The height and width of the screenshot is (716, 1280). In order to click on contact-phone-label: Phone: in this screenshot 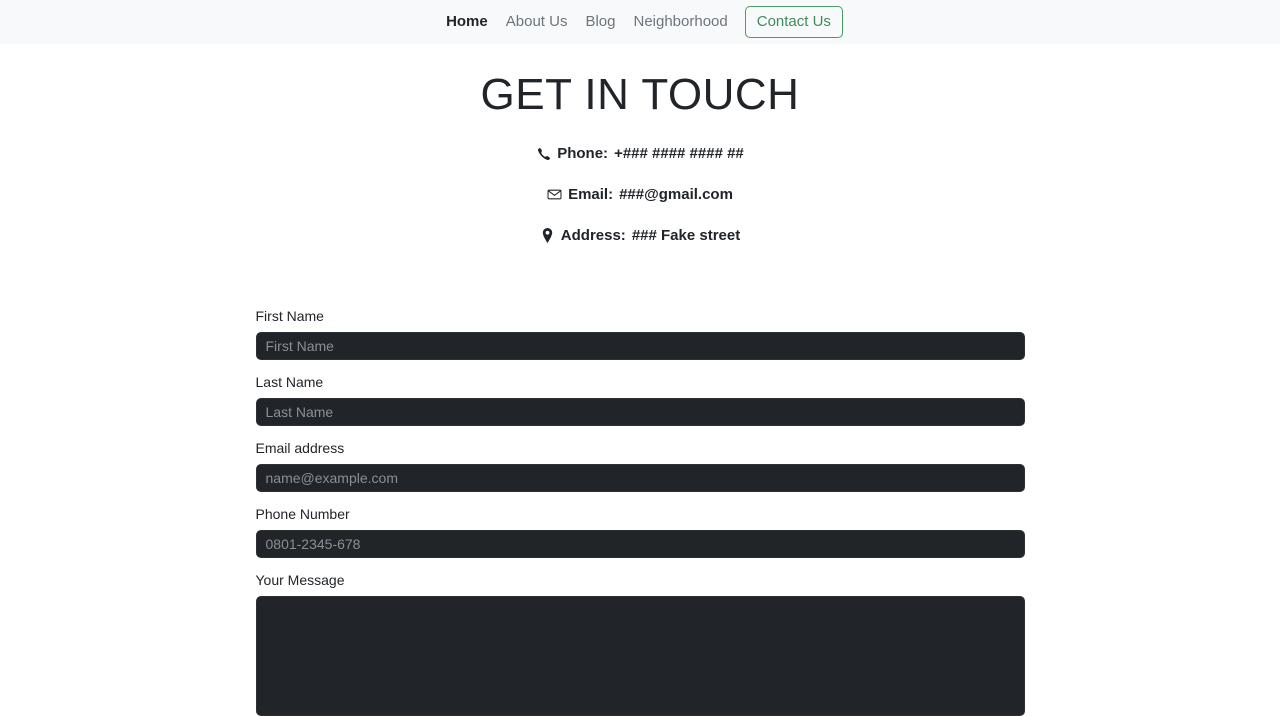, I will do `click(583, 153)`.